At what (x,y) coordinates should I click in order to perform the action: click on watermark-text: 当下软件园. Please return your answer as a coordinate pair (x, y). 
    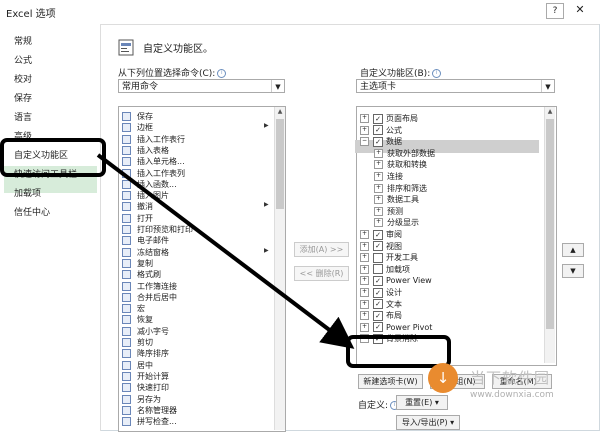
    Looking at the image, I should click on (510, 378).